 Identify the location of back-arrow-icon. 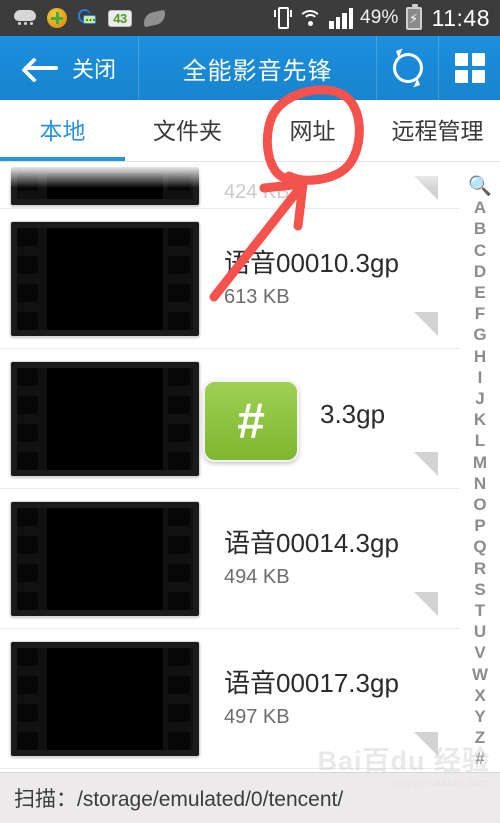
(41, 68).